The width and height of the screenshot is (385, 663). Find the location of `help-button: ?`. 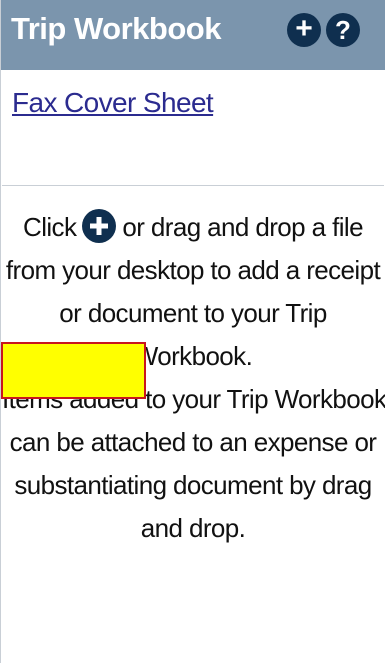

help-button: ? is located at coordinates (343, 30).